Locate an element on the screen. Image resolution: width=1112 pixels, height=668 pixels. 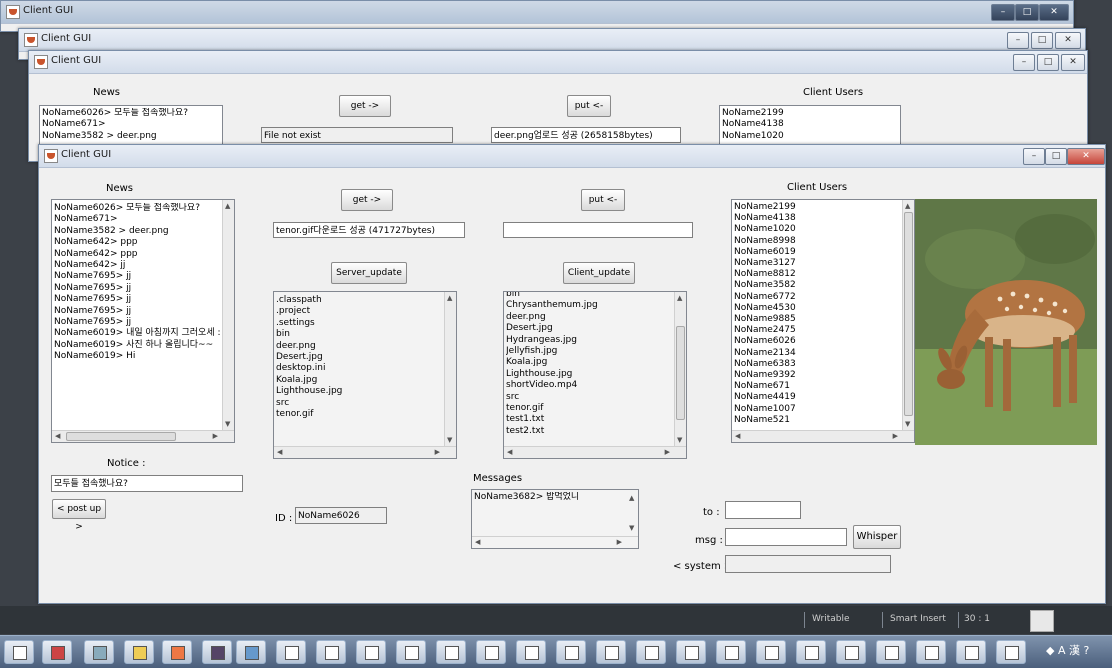
list-item: NoName6019> 사진 하나 올립니다~~ is located at coordinates (138, 345).